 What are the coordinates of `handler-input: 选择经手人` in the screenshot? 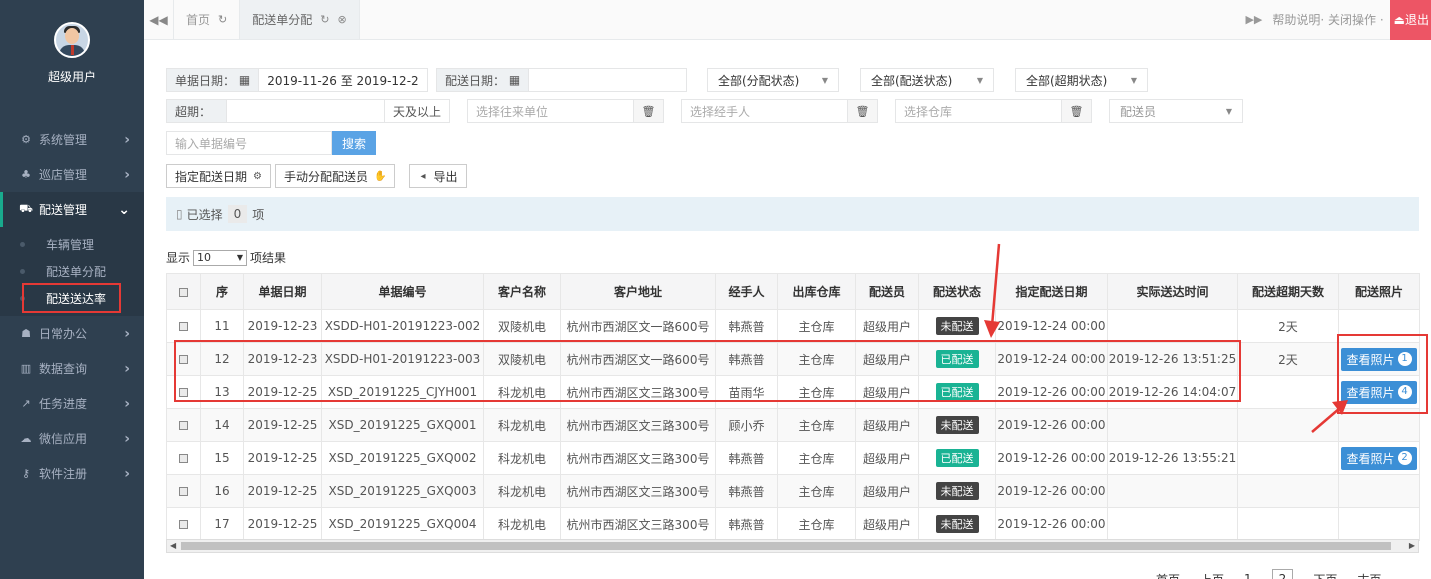 It's located at (764, 111).